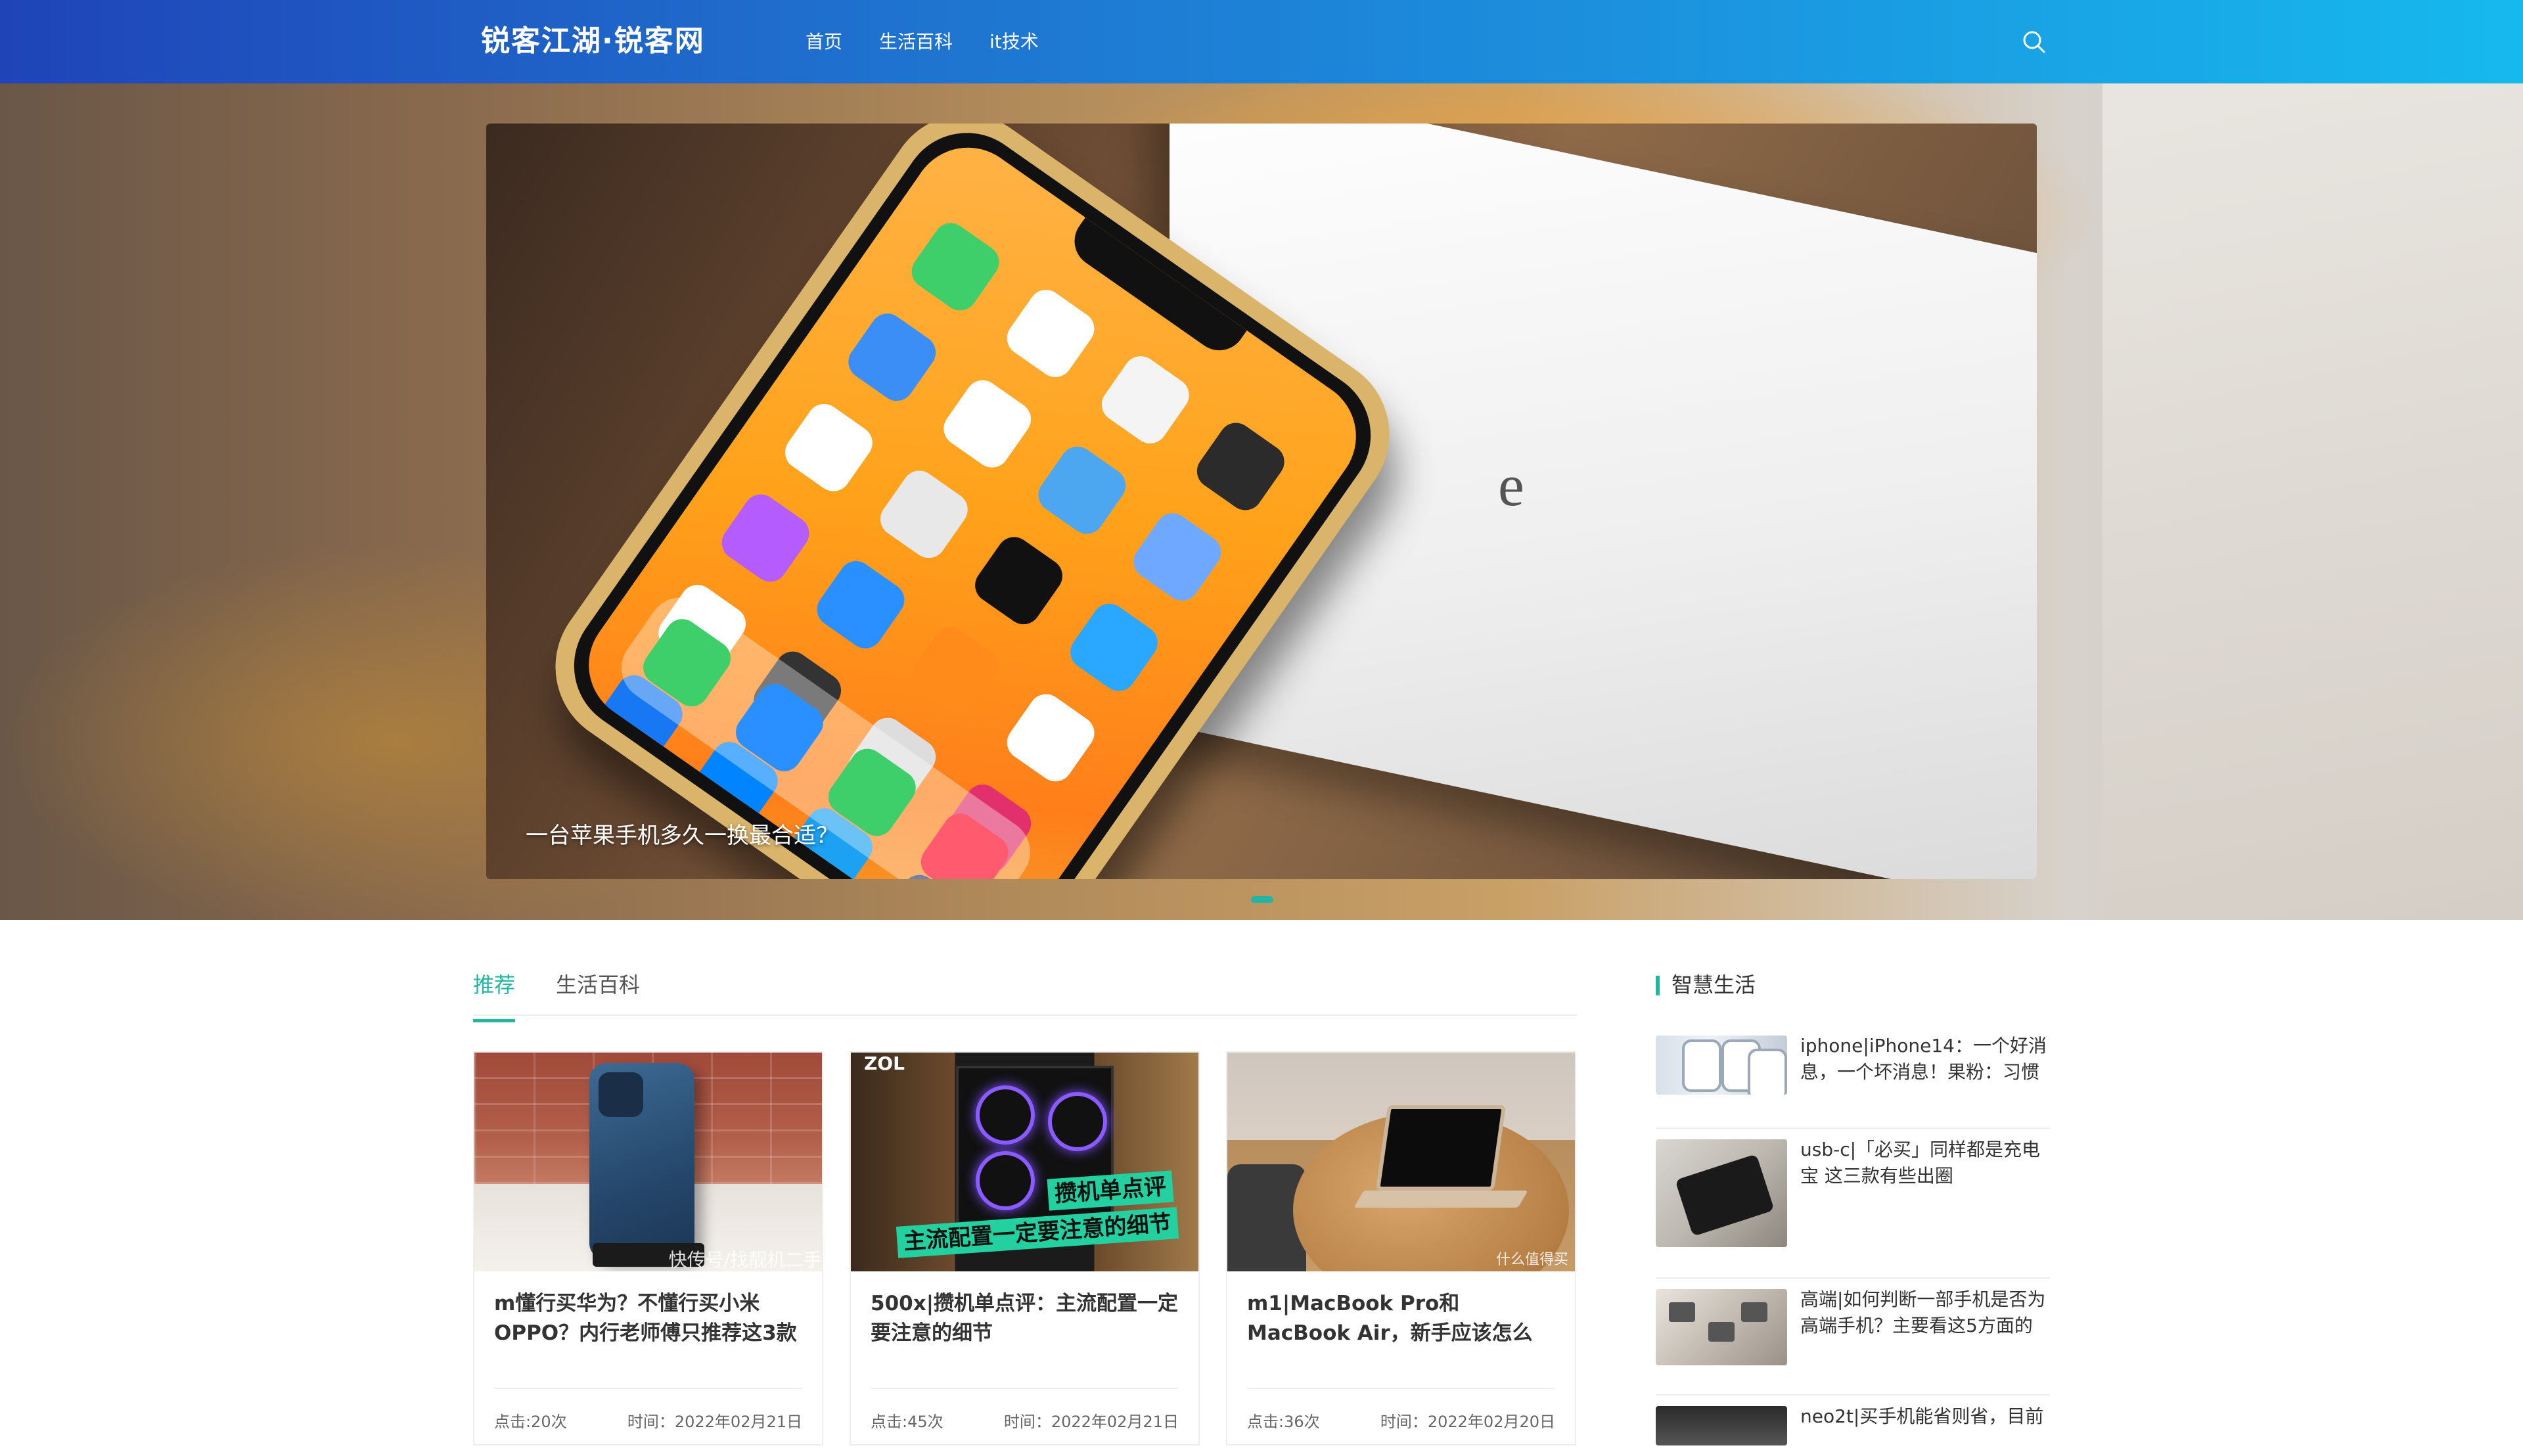 This screenshot has height=1456, width=2523. Describe the element at coordinates (1706, 985) in the screenshot. I see `sidebar-title: 智慧生活` at that location.